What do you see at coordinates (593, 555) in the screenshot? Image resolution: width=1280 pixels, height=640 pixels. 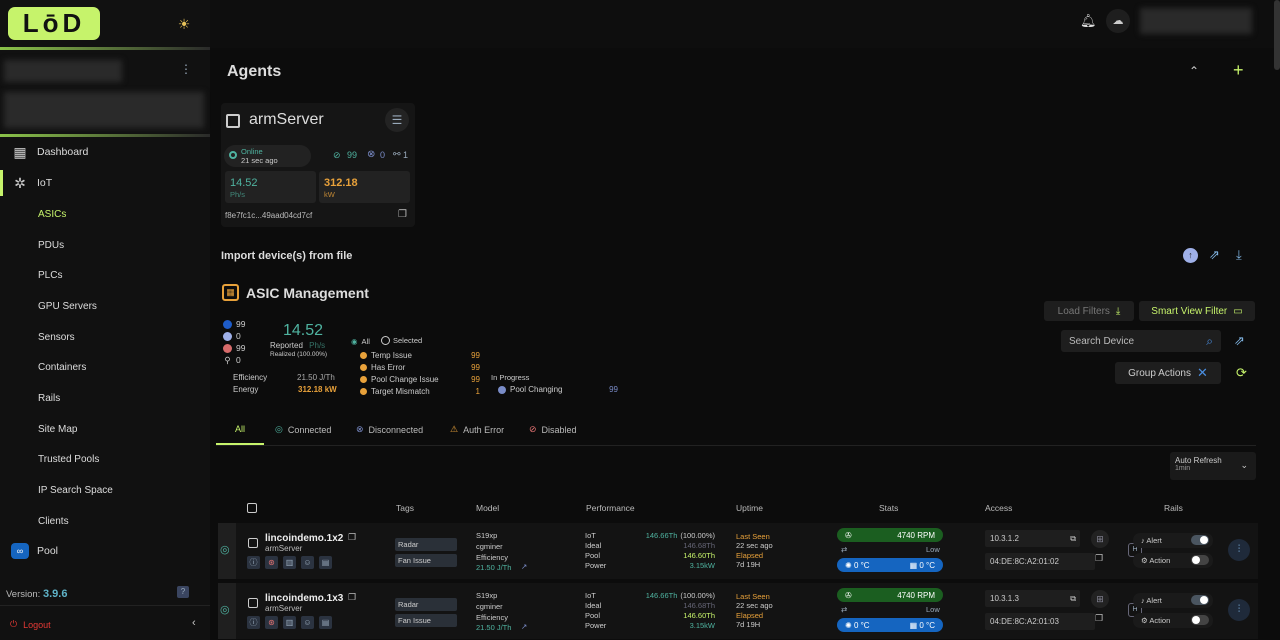 I see `perf-key: Pool` at bounding box center [593, 555].